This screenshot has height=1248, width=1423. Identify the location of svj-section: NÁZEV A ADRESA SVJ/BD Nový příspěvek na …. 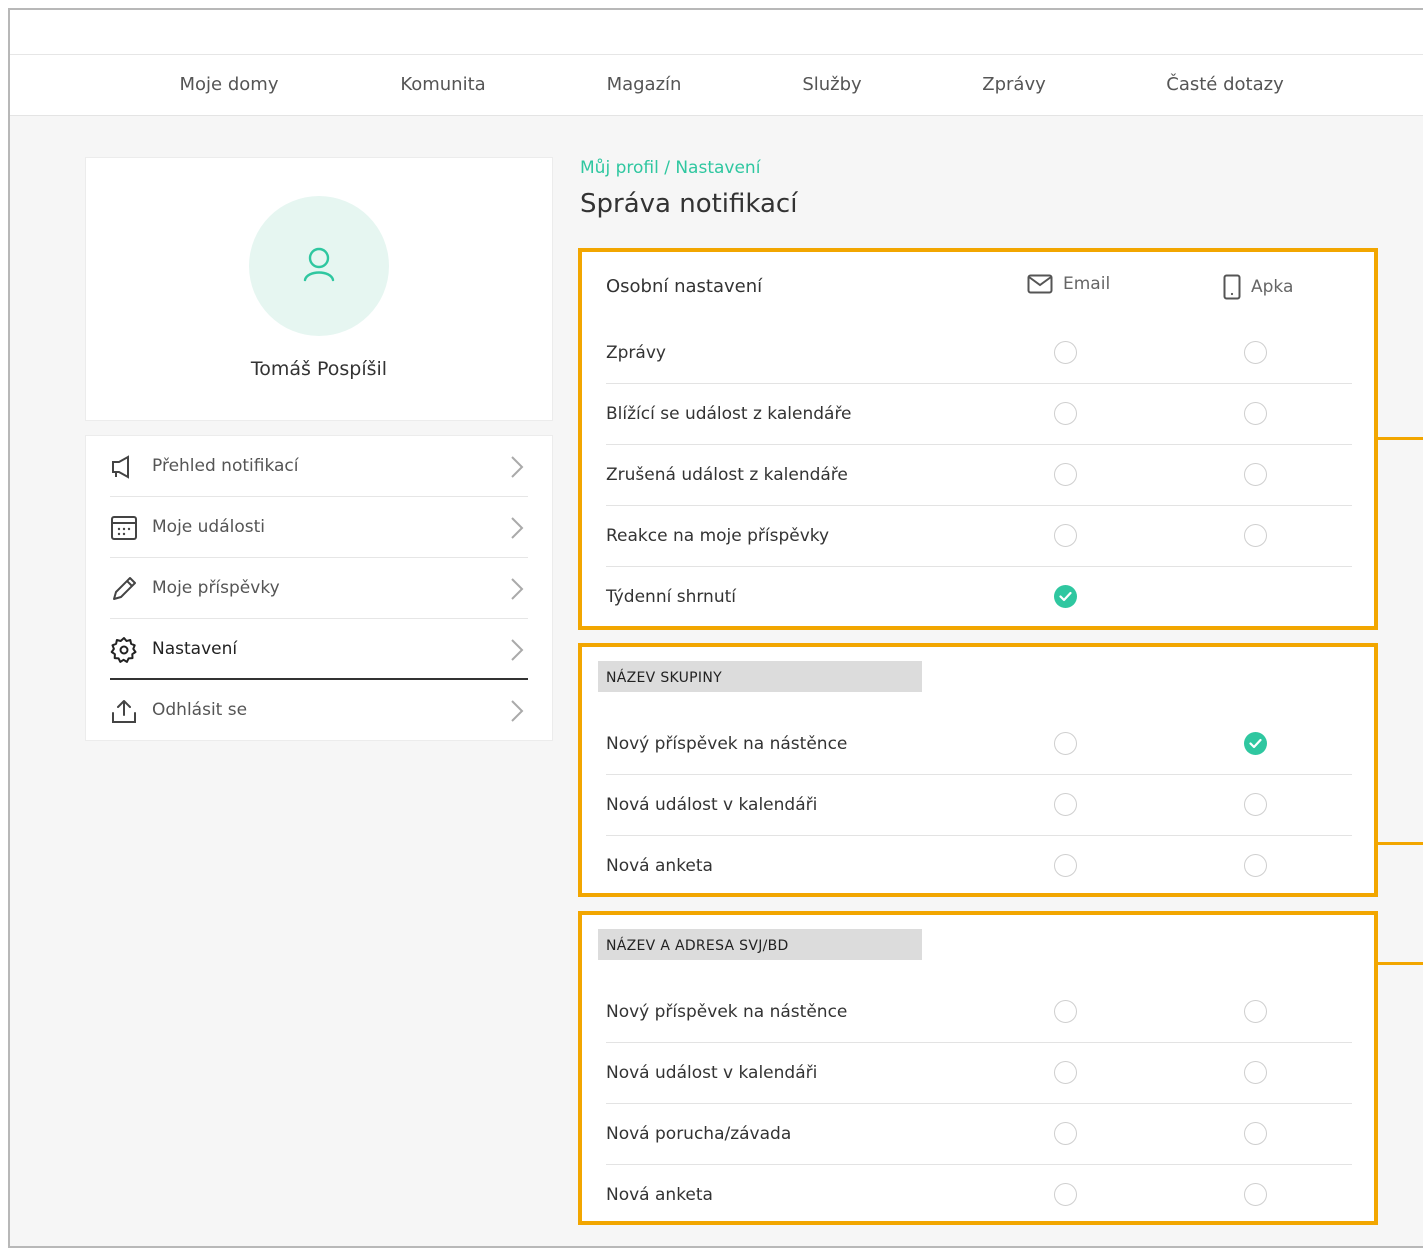
(978, 1068).